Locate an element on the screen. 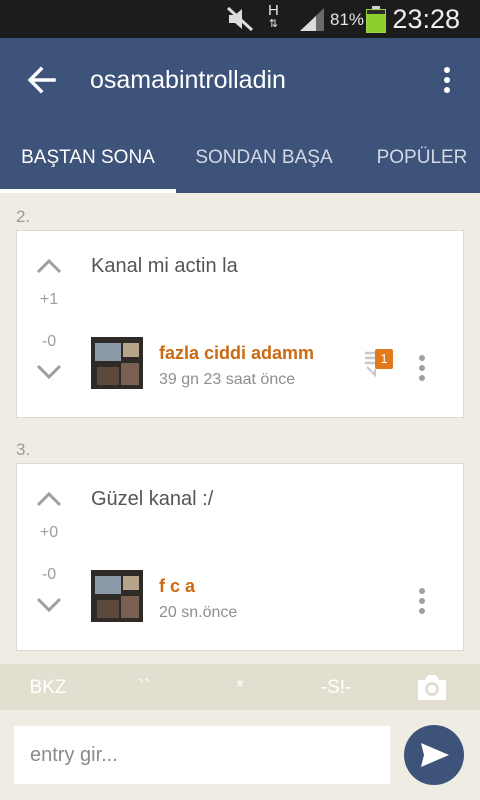  tab-bar: BAŞTAN SONA SONDAN BAŞA POPÜLER is located at coordinates (240, 163).